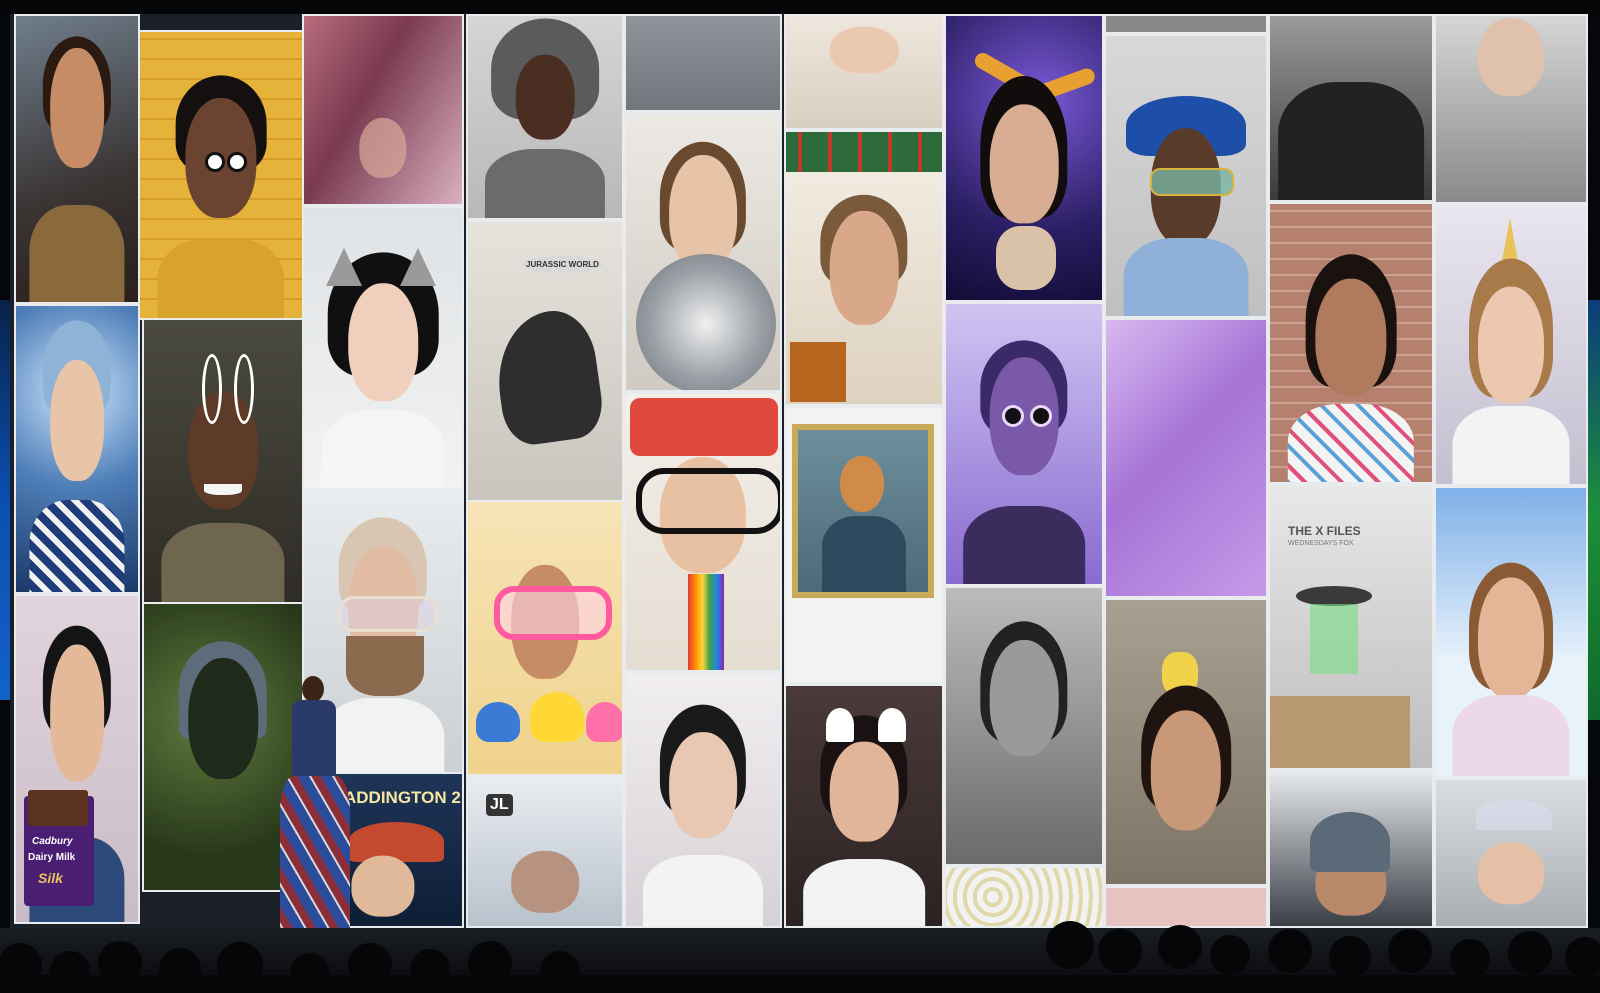  What do you see at coordinates (52, 841) in the screenshot?
I see `candy-brand: Cadbury` at bounding box center [52, 841].